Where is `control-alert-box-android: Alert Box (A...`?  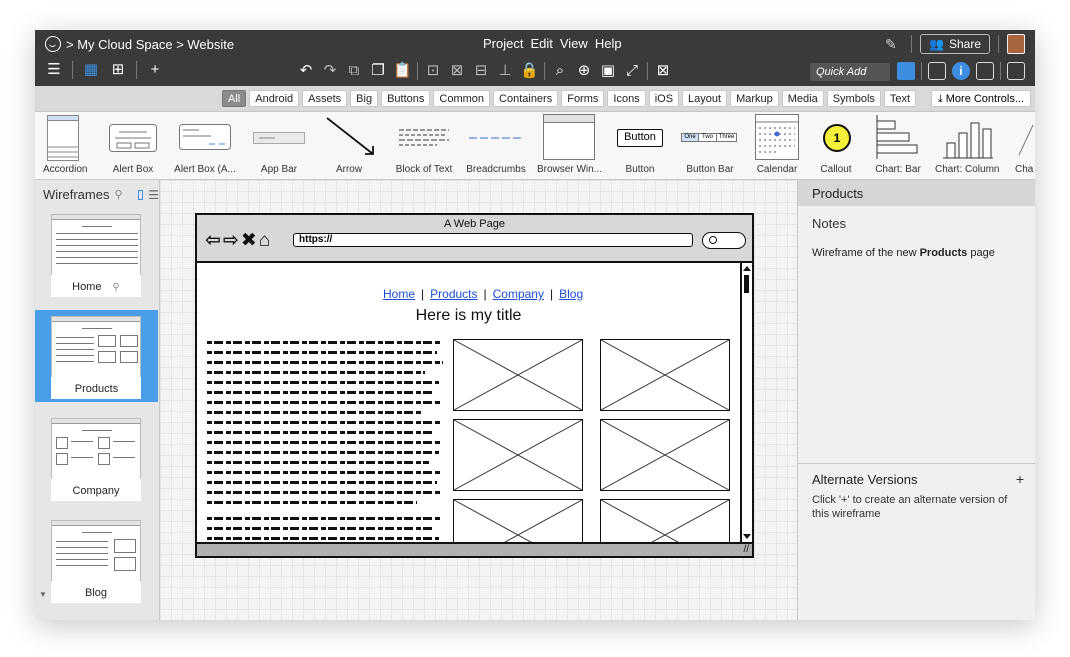
control-alert-box-android: Alert Box (A... is located at coordinates (205, 145).